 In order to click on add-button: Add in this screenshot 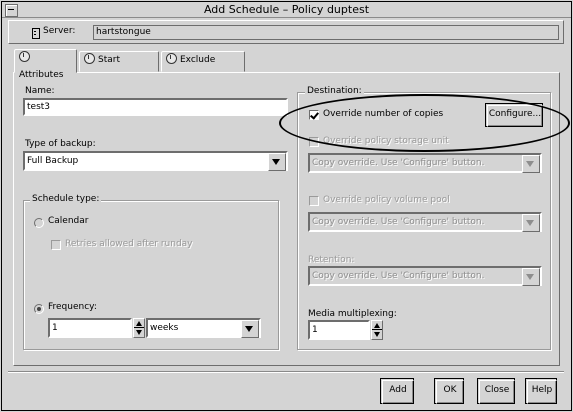, I will do `click(398, 392)`.